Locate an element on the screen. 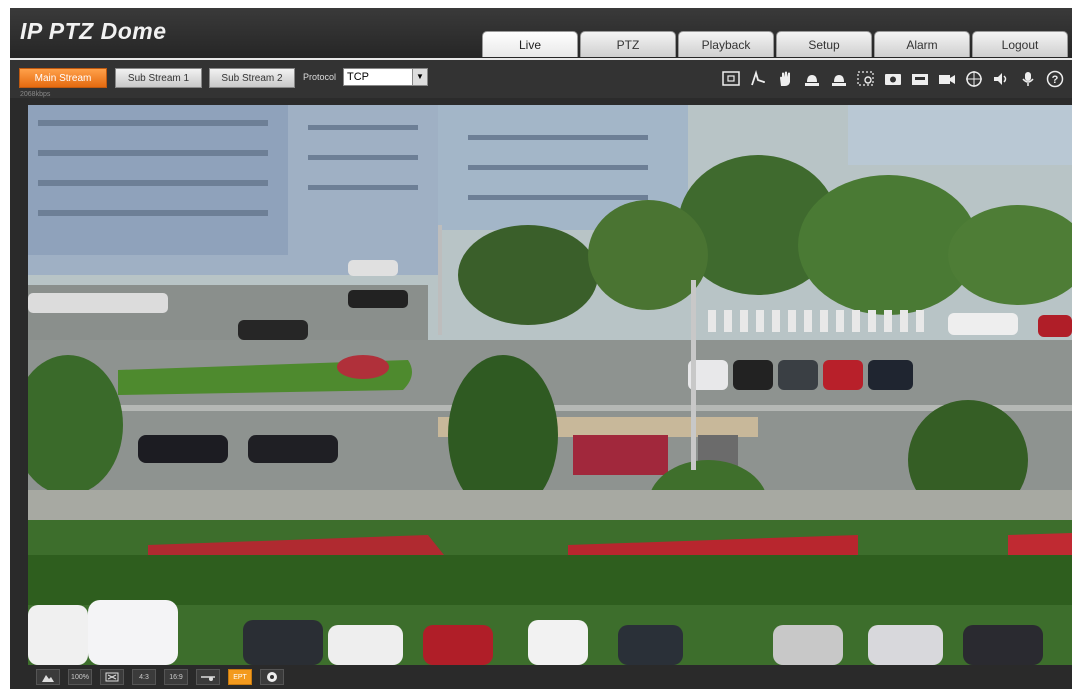 Image resolution: width=1072 pixels, height=689 pixels. sub-stream-2-button: Sub Stream 2 is located at coordinates (252, 78).